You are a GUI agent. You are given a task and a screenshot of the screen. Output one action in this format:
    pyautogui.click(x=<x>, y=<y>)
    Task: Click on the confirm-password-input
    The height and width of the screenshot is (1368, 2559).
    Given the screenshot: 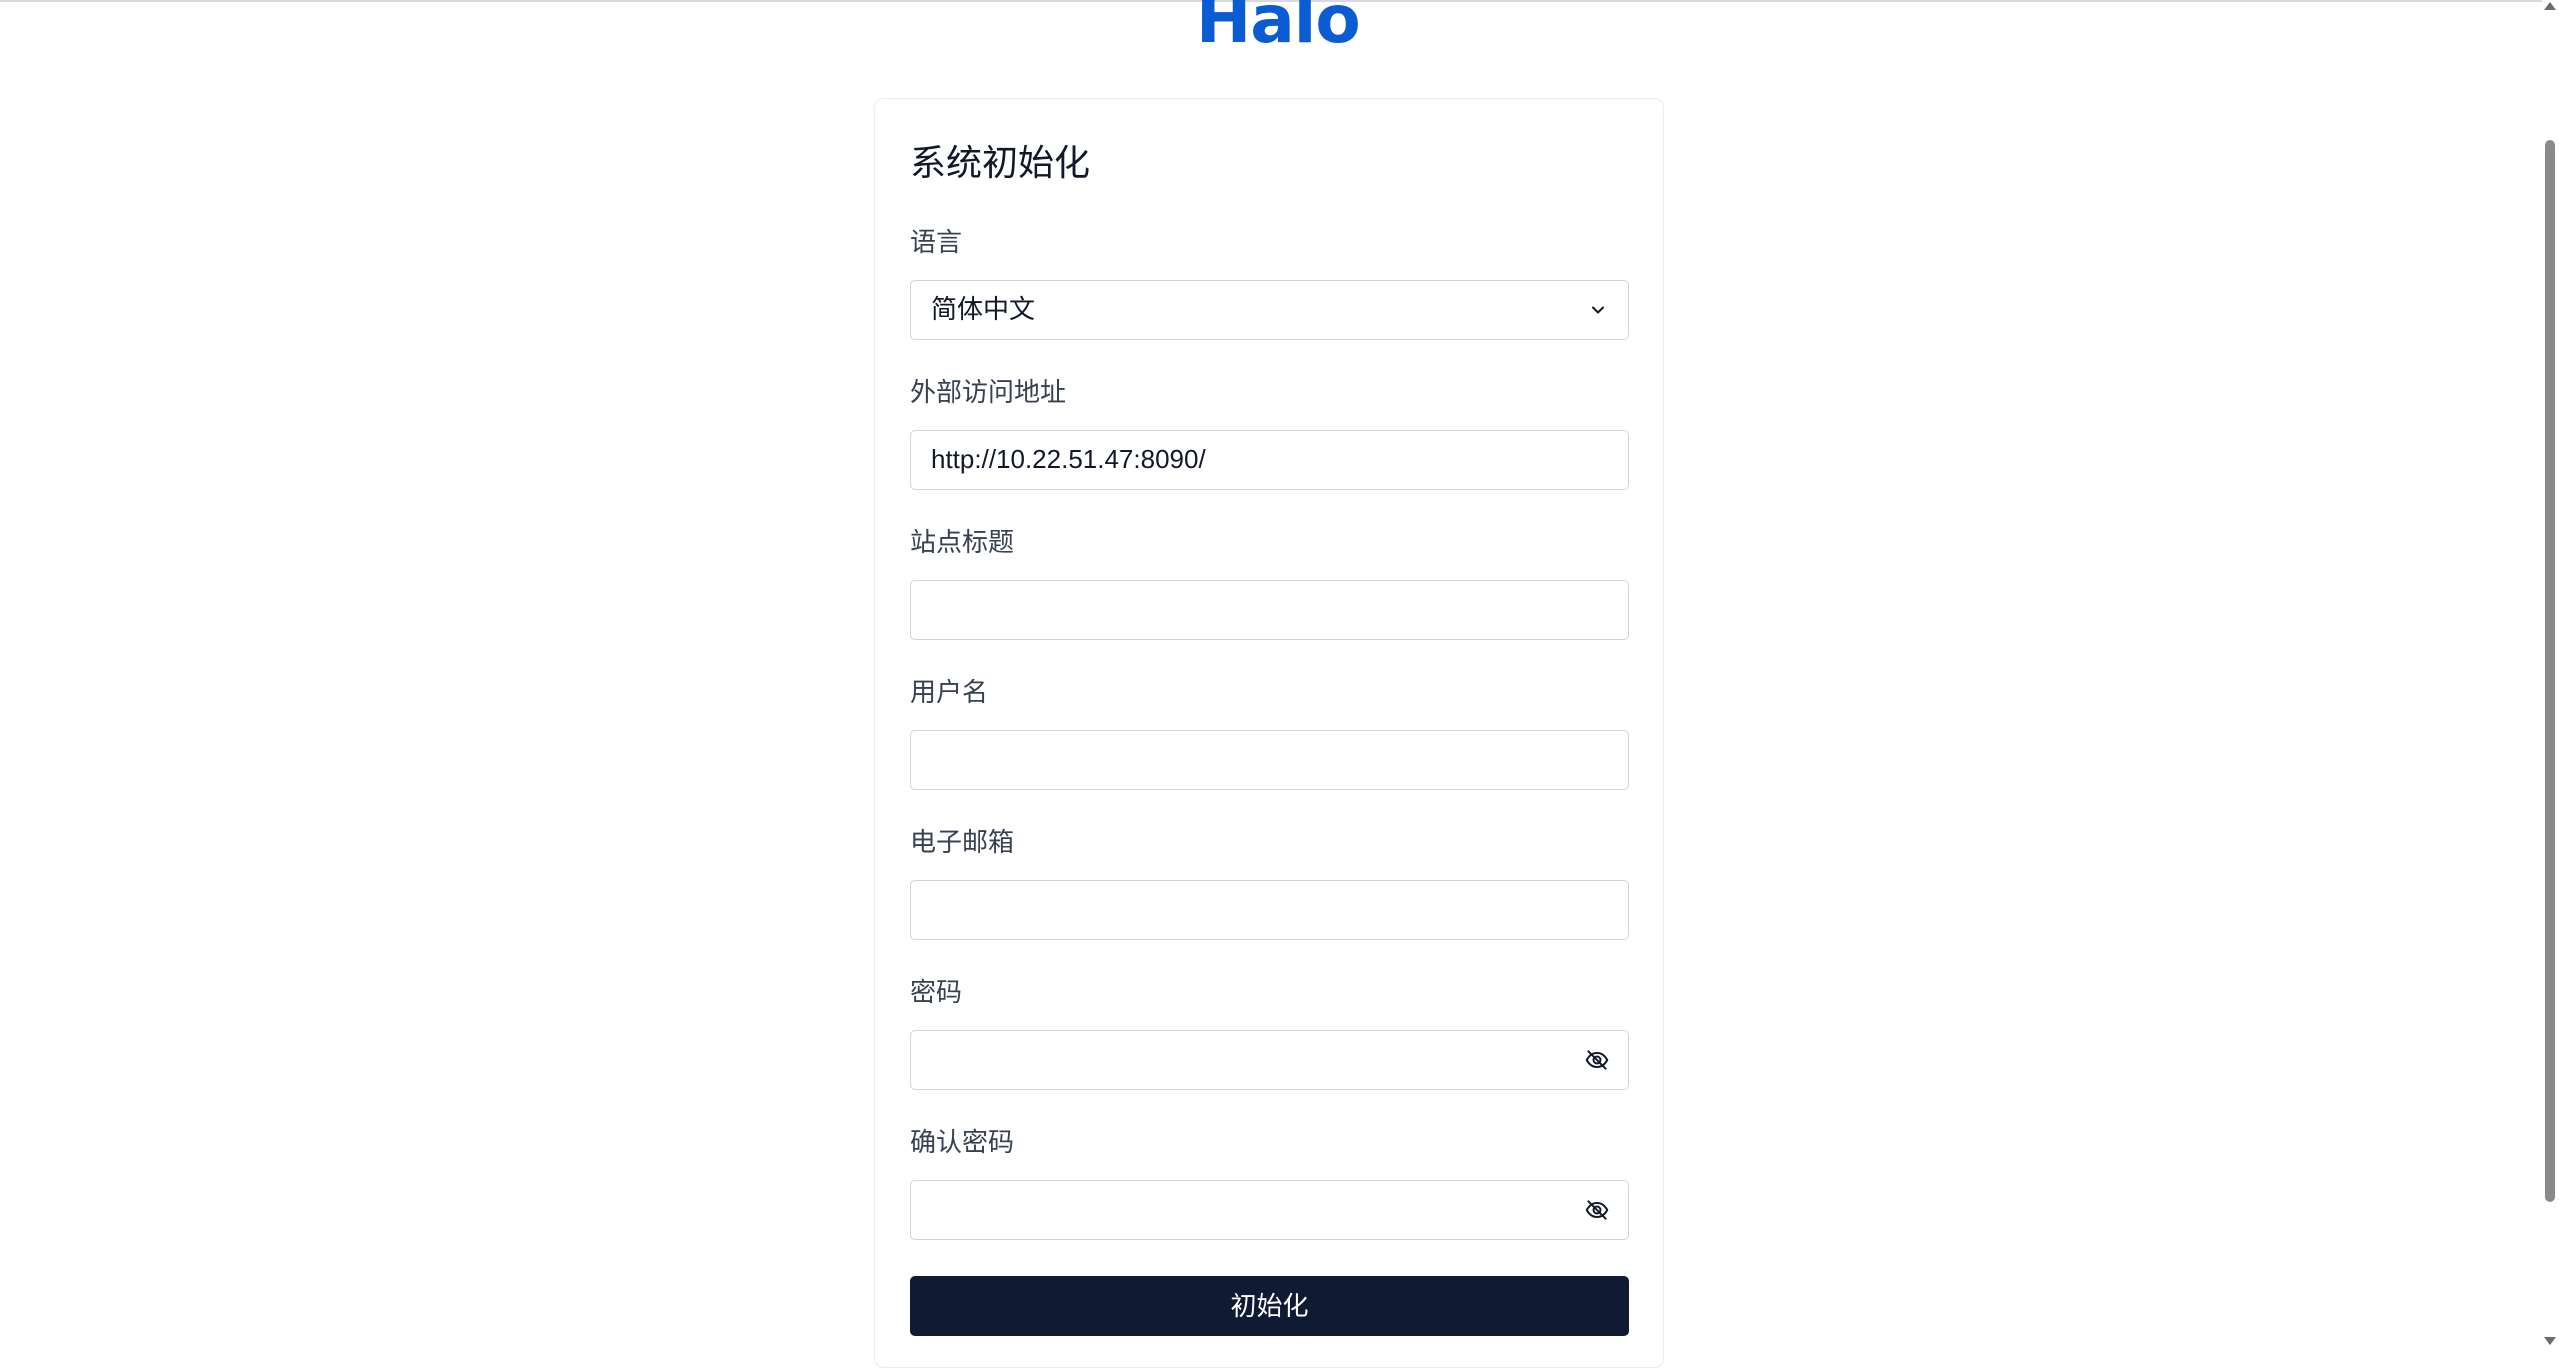 What is the action you would take?
    pyautogui.click(x=1269, y=1210)
    